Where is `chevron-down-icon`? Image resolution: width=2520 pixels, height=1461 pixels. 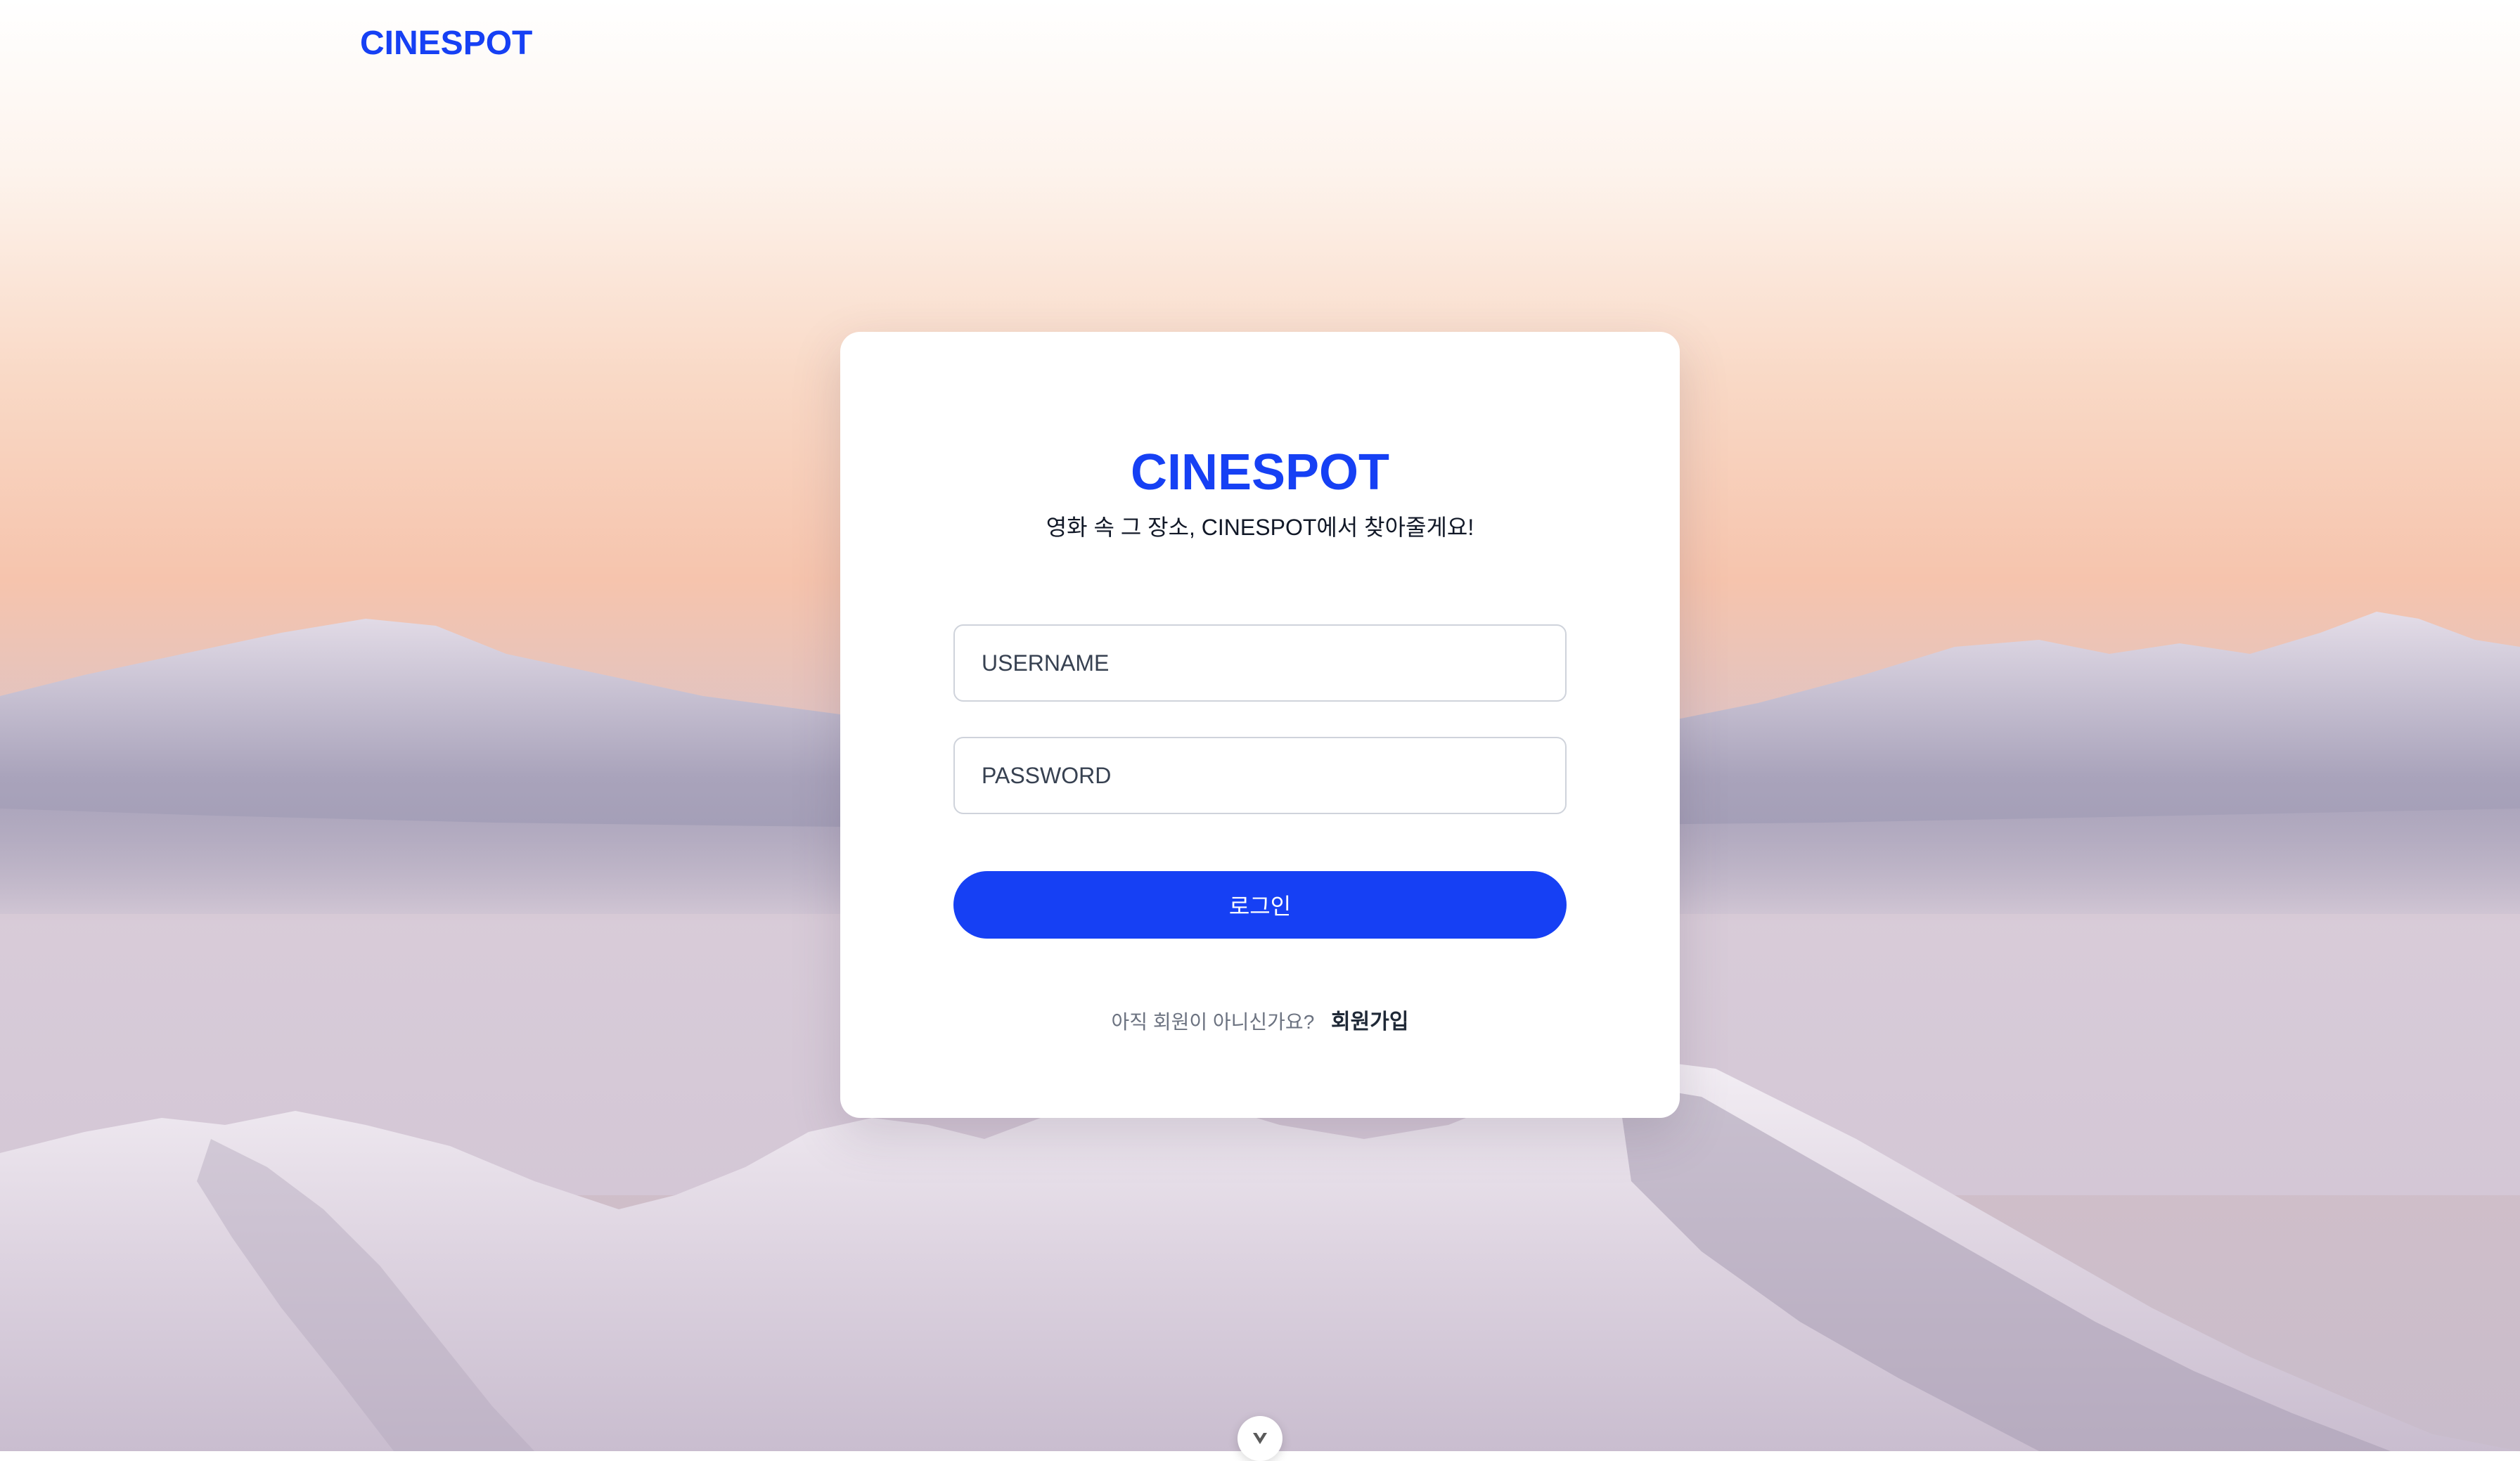 chevron-down-icon is located at coordinates (1260, 1438).